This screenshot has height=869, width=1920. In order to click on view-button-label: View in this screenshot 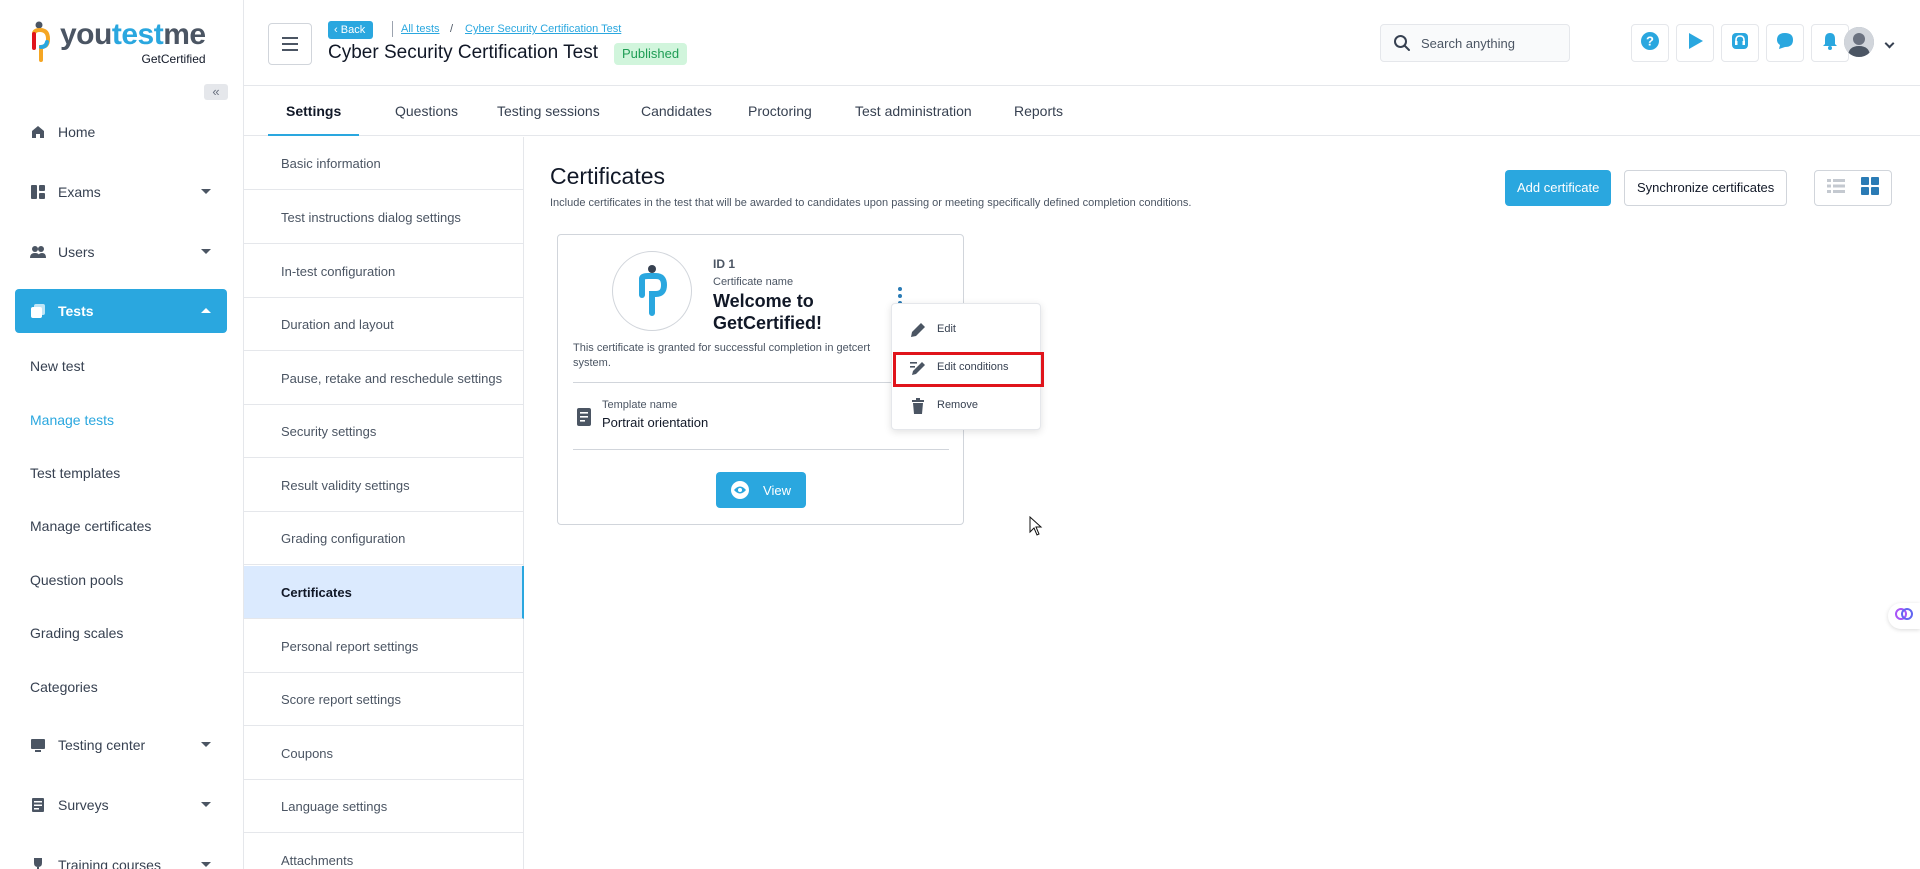, I will do `click(777, 490)`.